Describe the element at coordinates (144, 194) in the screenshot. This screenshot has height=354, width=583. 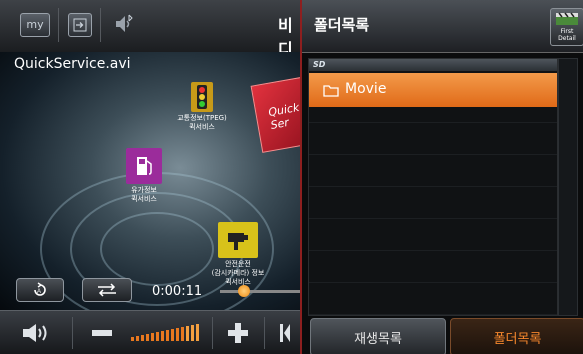
I see `poi-label: 유가정보 퀵서비스` at that location.